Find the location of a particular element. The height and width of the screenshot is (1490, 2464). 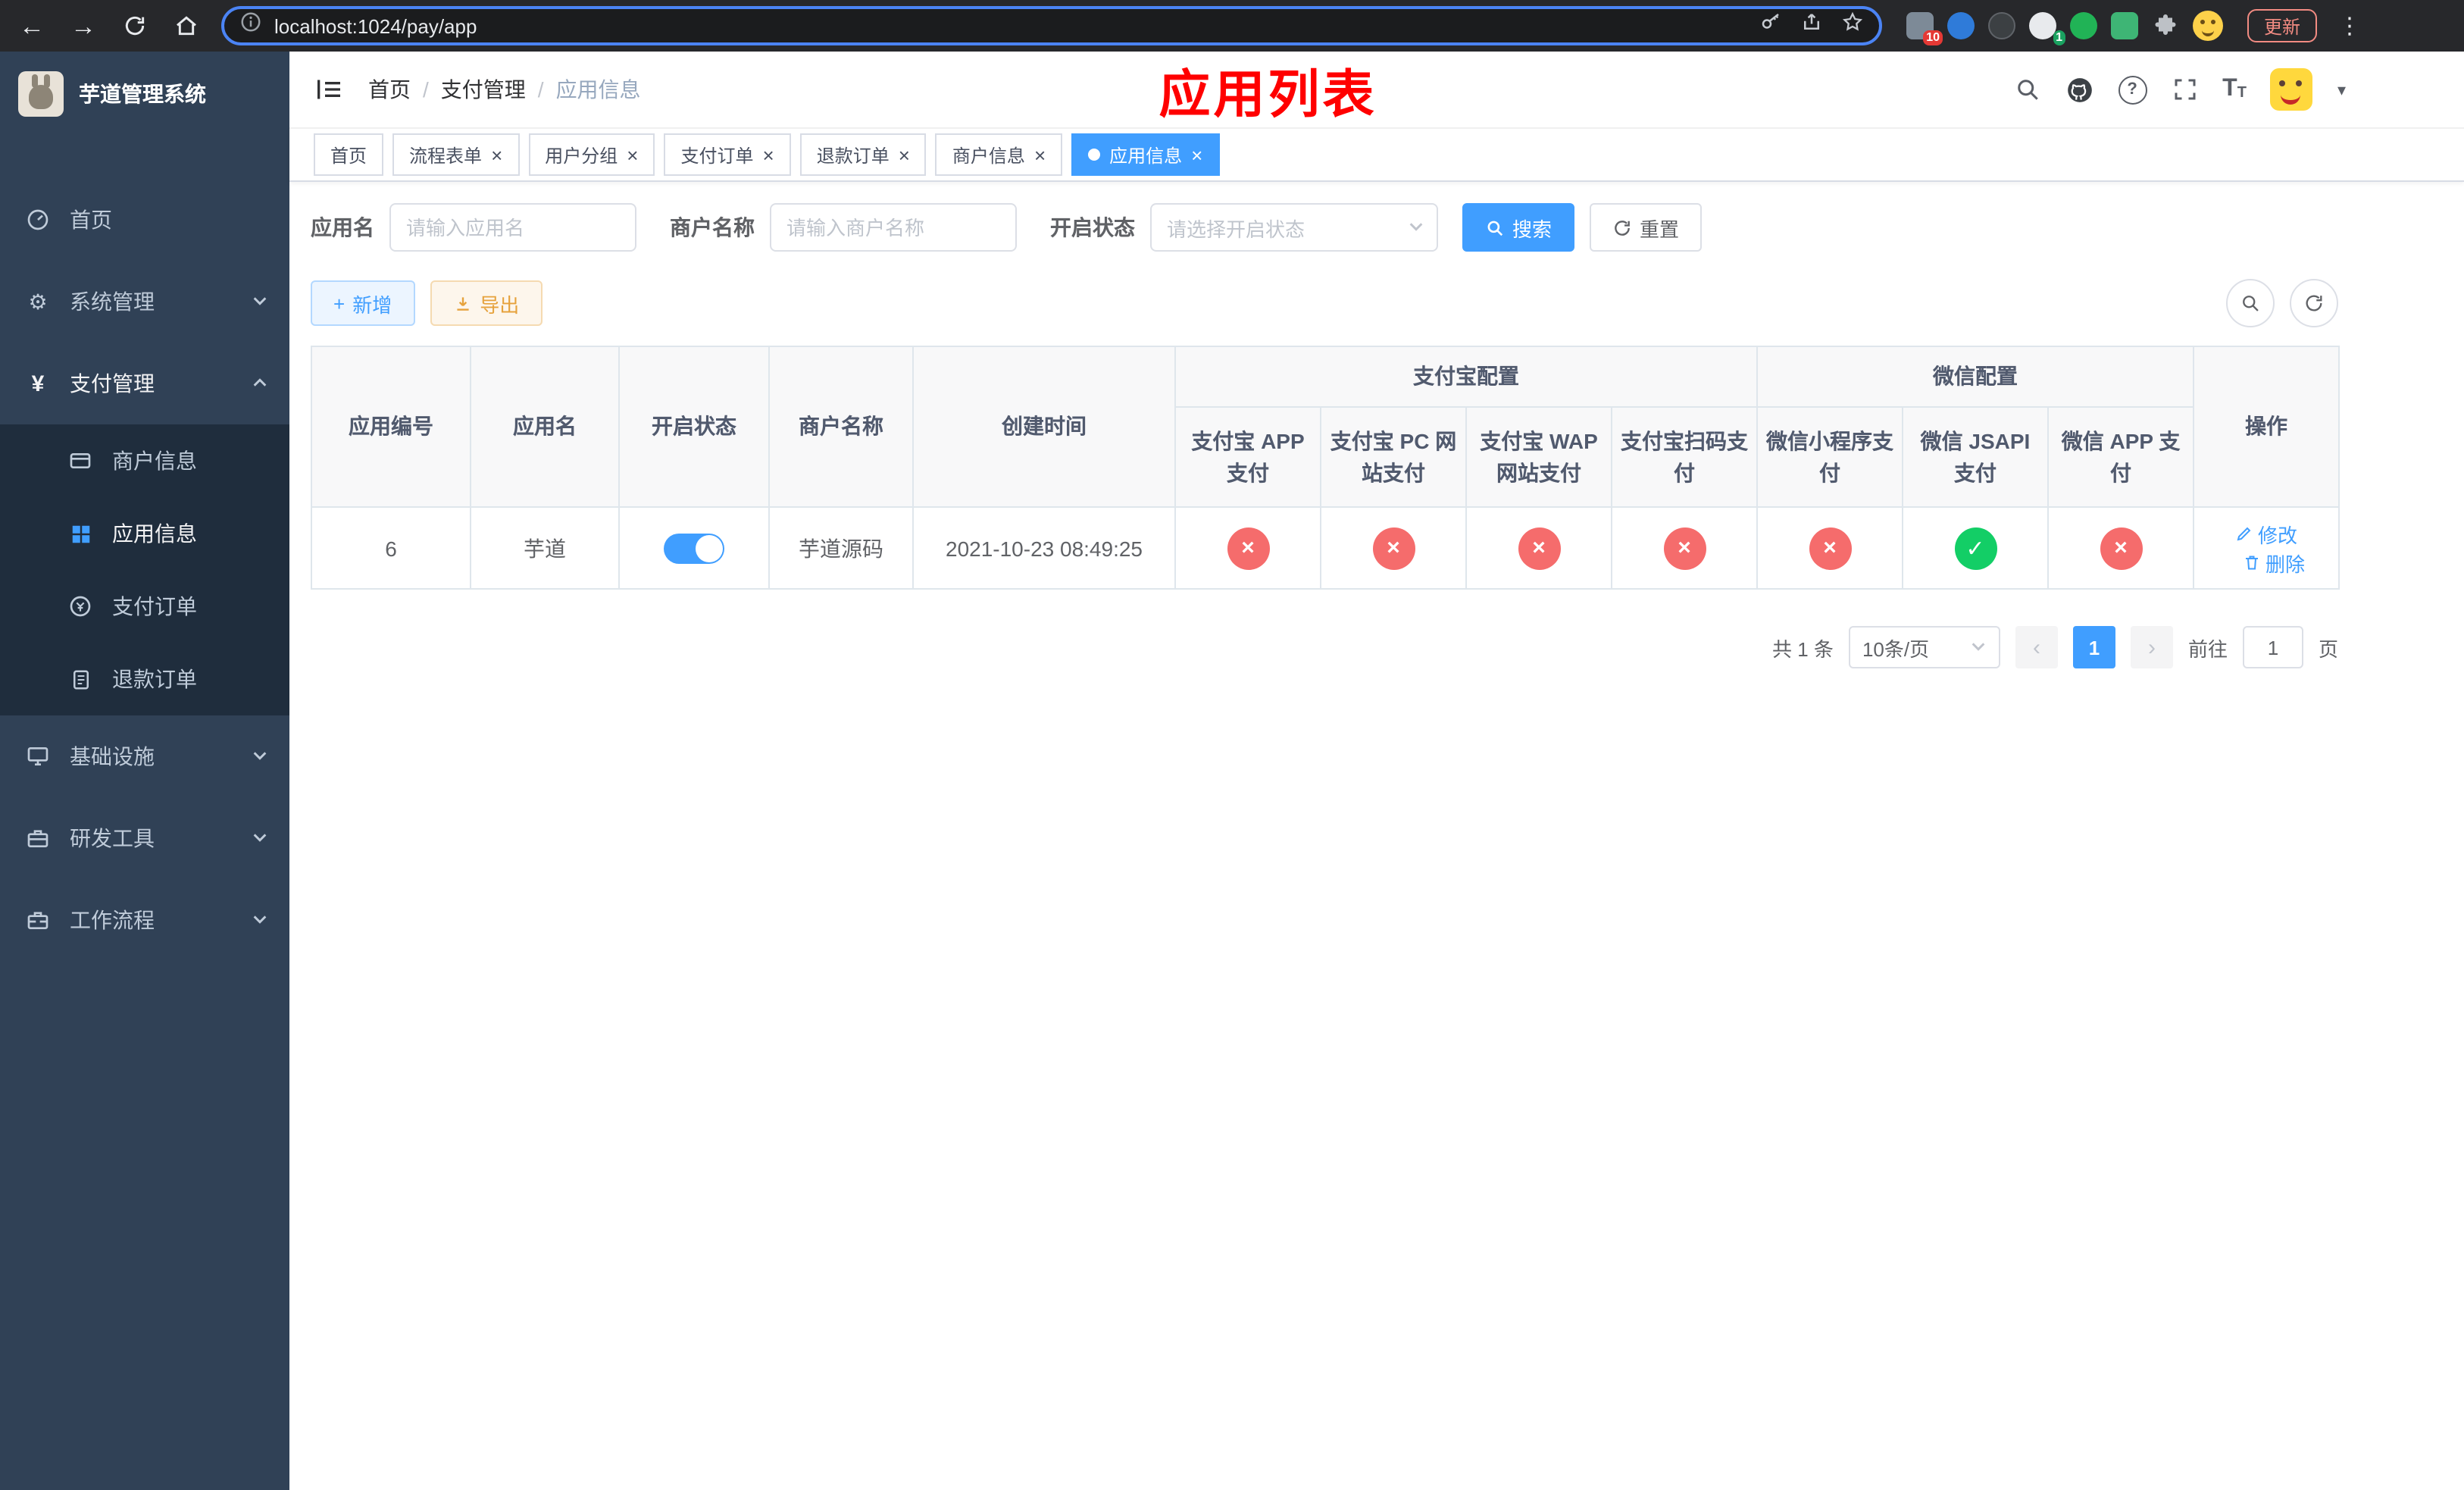

sidebar-item-dev-tools: 研发工具 is located at coordinates (144, 838).